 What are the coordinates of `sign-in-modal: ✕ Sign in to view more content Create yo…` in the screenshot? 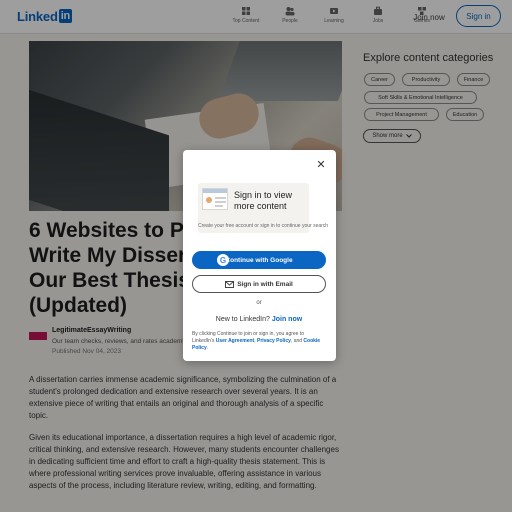 It's located at (259, 255).